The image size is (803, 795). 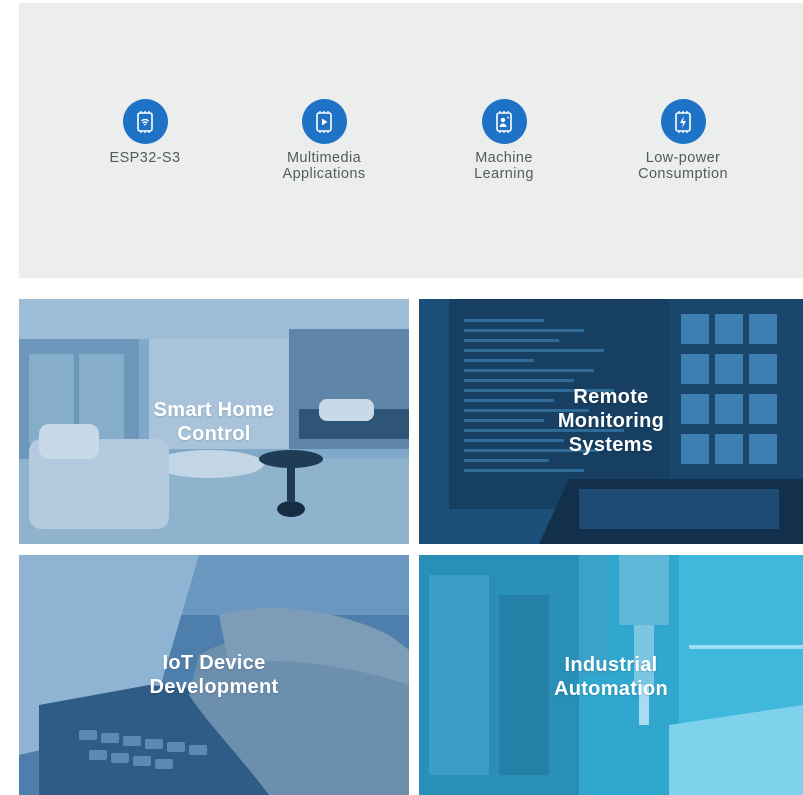 I want to click on feature-esp32-s3: ESP32-S3, so click(x=145, y=132).